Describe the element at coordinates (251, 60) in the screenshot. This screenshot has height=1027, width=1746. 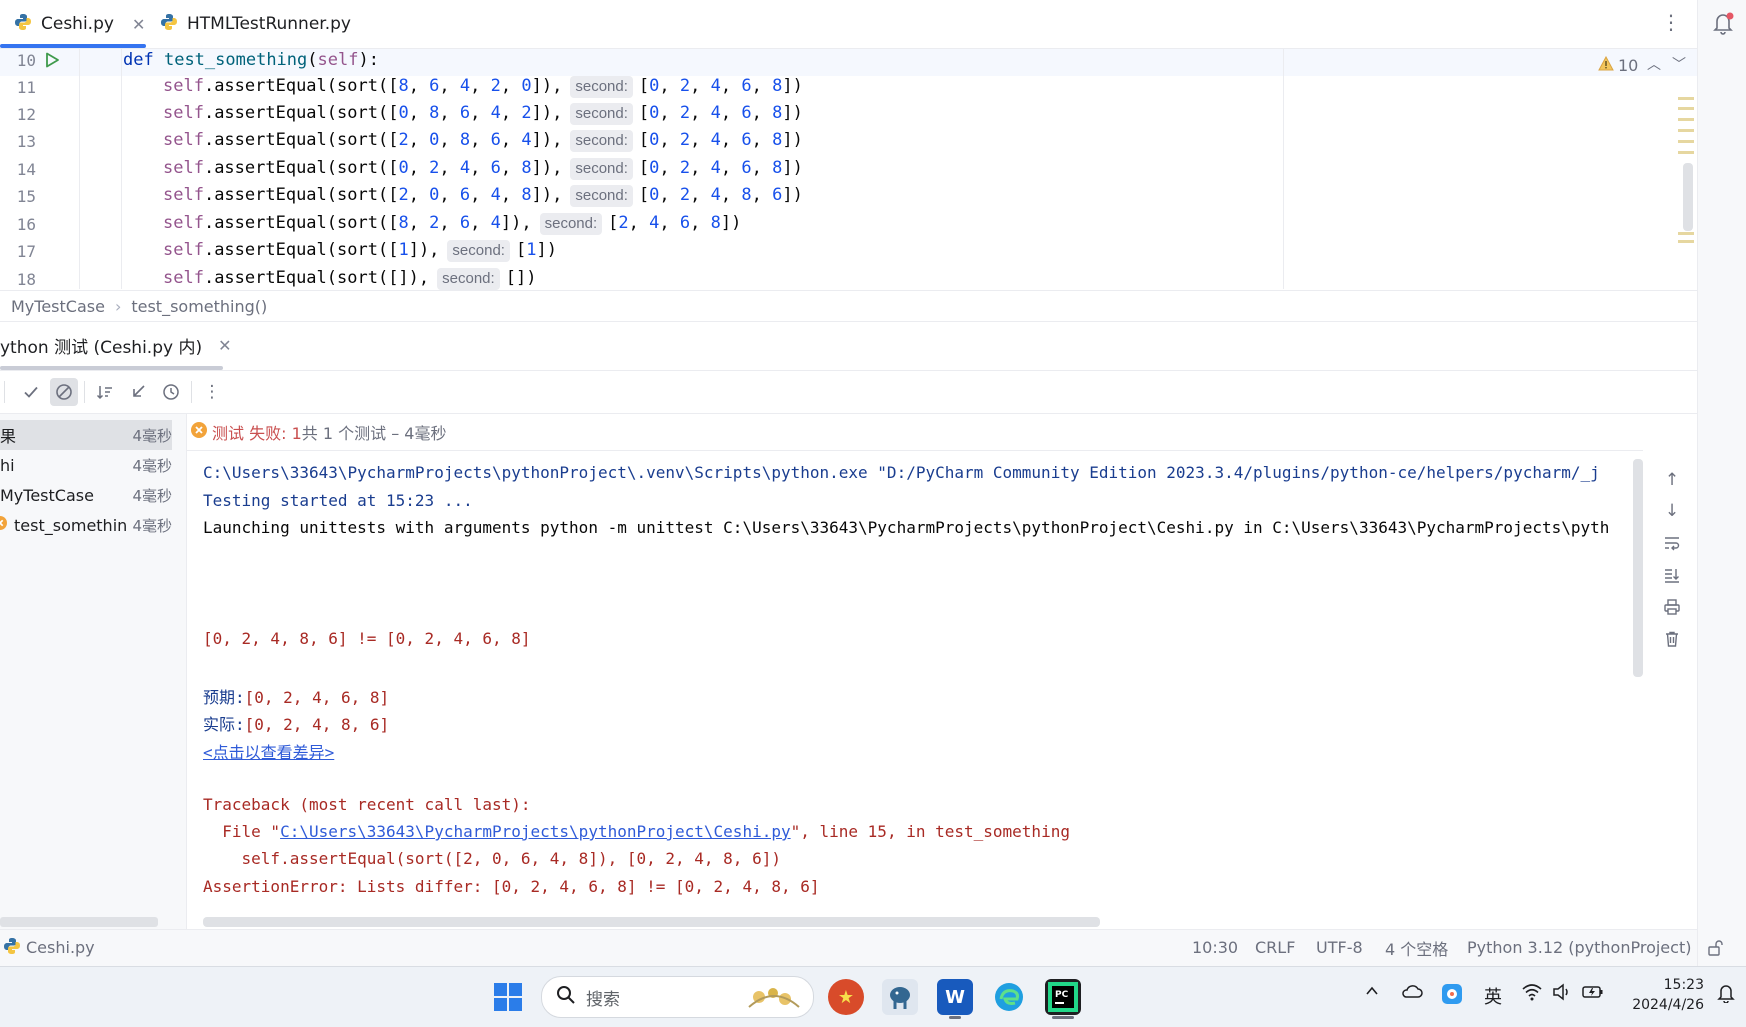
I see `code-line: def test_something(self):` at that location.